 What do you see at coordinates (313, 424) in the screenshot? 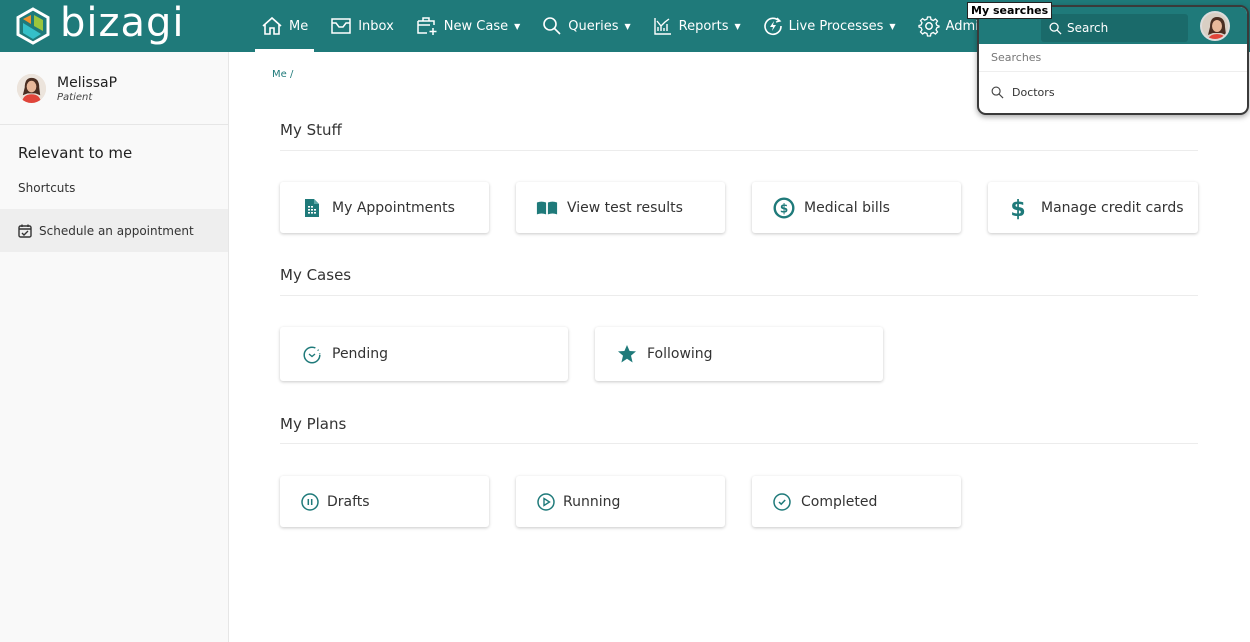
I see `section-title-my-plans: My Plans` at bounding box center [313, 424].